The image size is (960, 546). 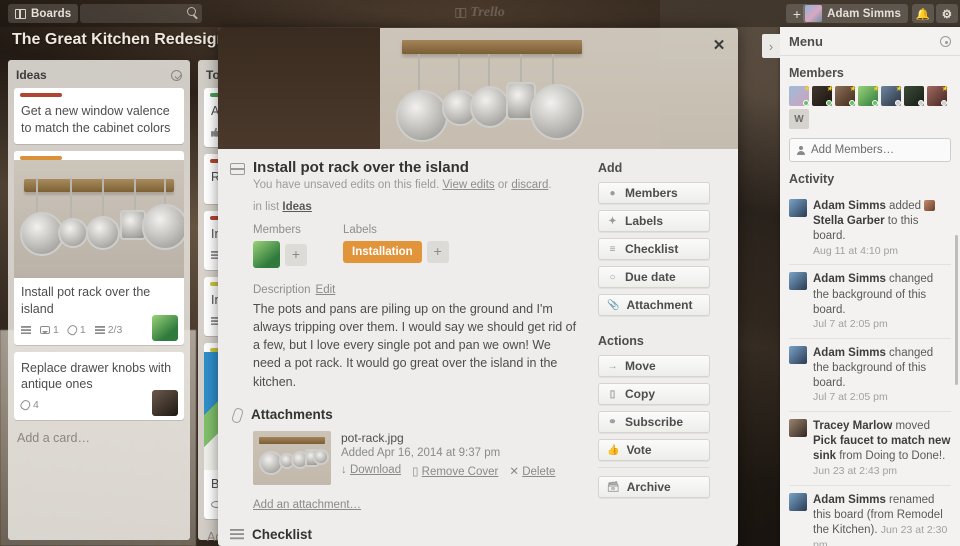 What do you see at coordinates (165, 402) in the screenshot?
I see `card-member-avatar` at bounding box center [165, 402].